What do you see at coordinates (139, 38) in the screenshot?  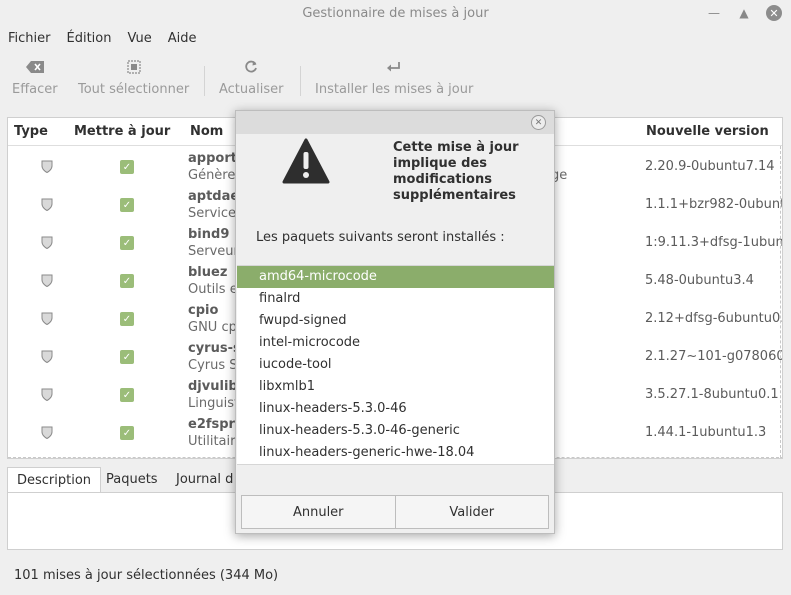 I see `menu-vue: Vue` at bounding box center [139, 38].